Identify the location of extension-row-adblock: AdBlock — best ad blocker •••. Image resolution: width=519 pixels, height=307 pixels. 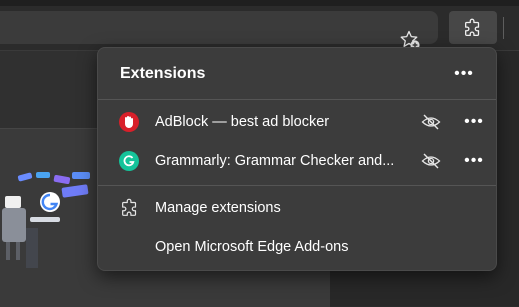
(297, 122).